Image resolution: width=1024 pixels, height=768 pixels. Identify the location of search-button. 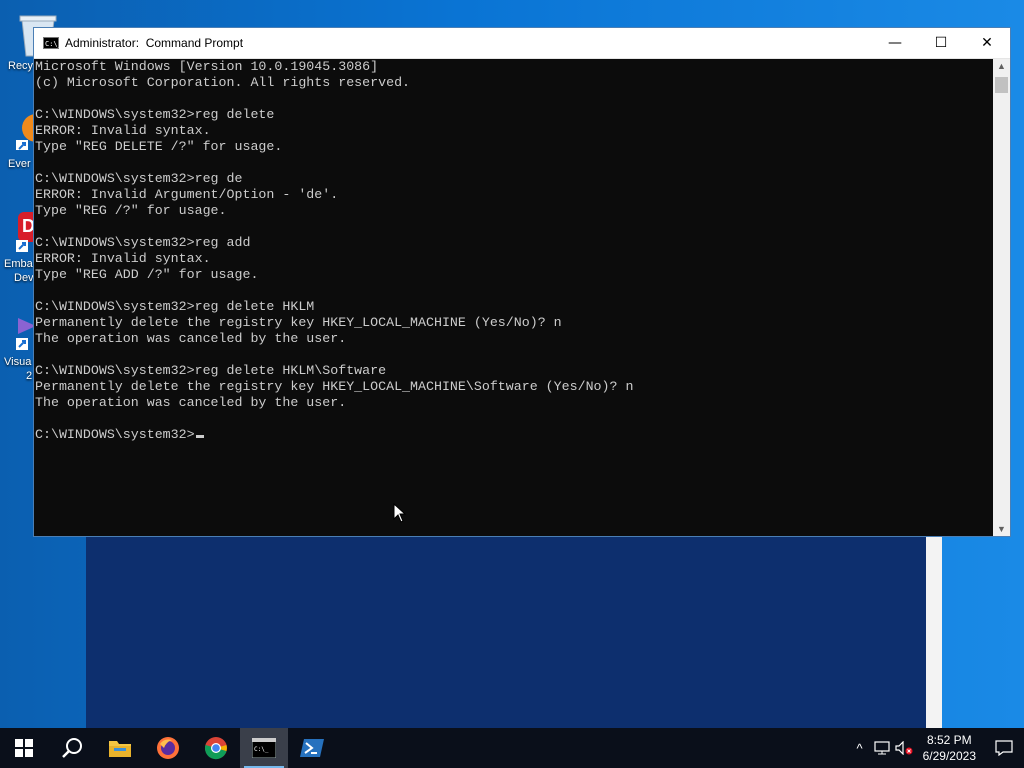
(72, 748).